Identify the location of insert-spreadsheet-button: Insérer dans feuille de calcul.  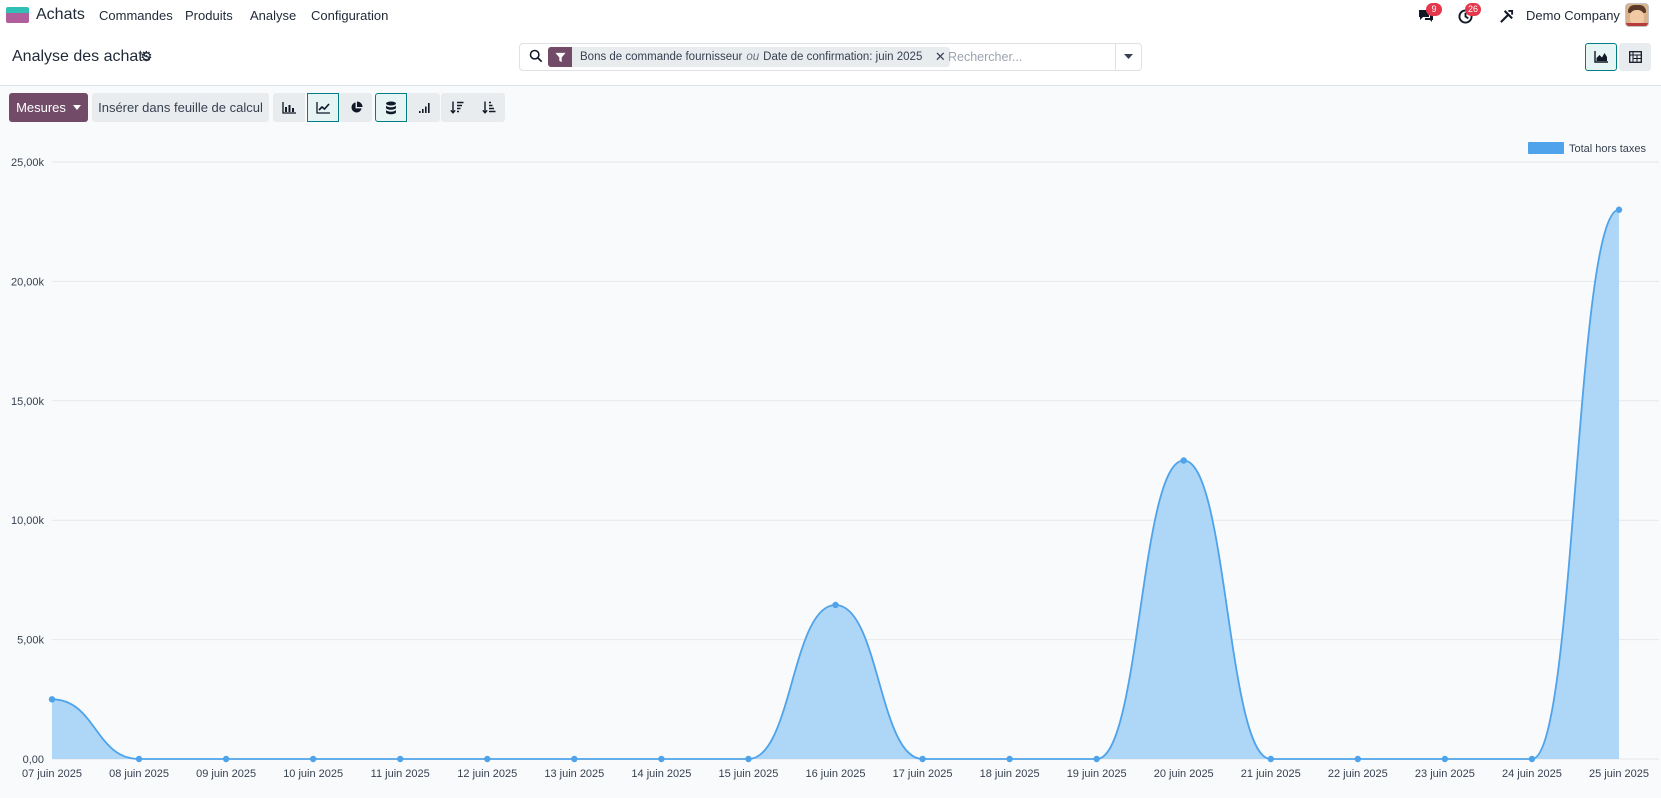
(180, 107).